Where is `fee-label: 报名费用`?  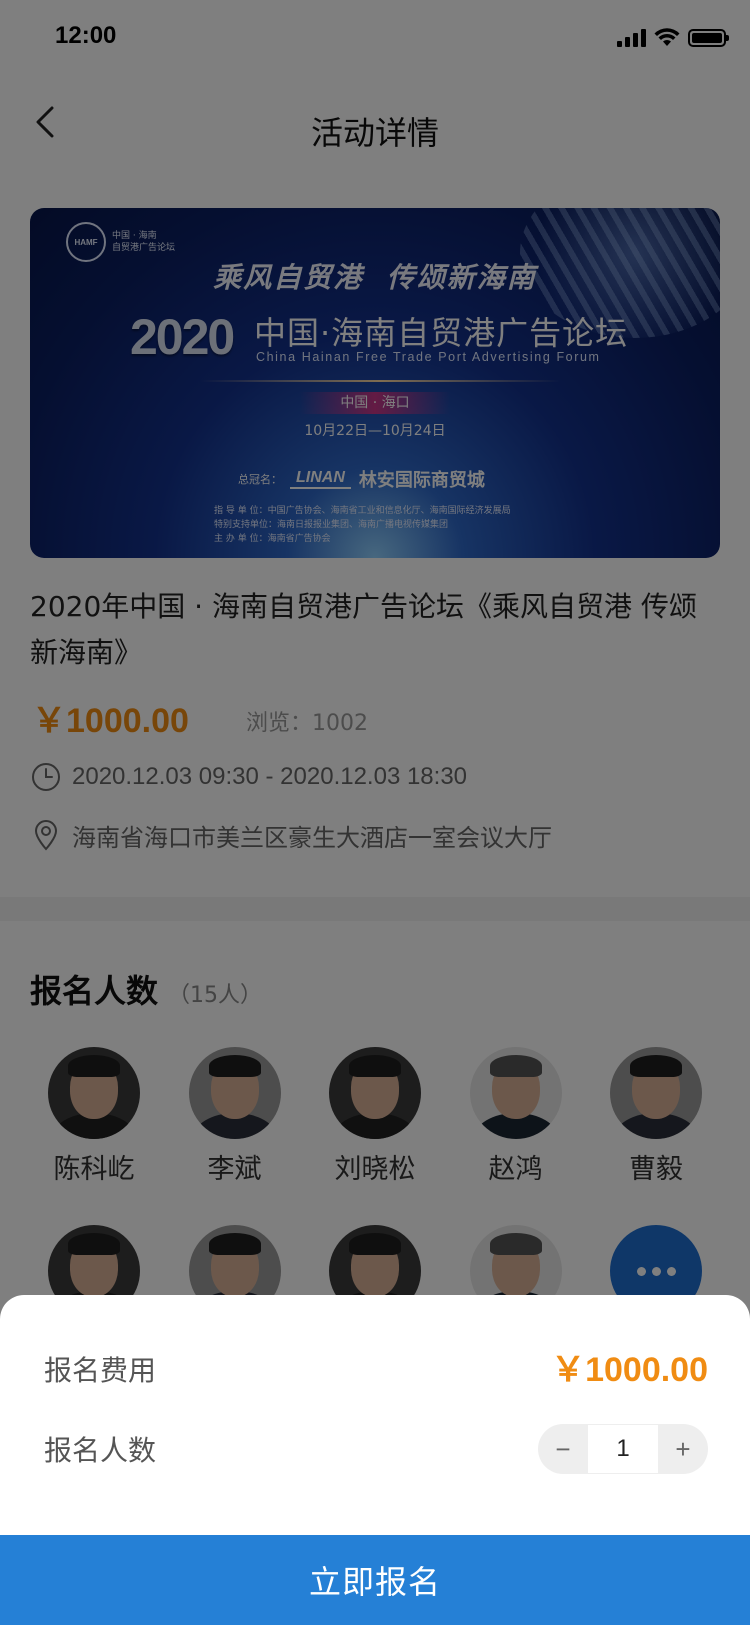
fee-label: 报名费用 is located at coordinates (100, 1370).